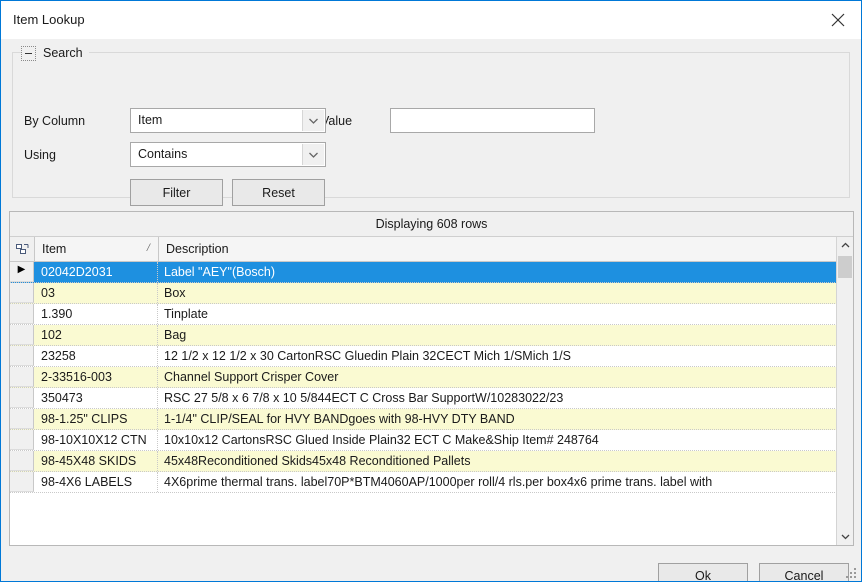 This screenshot has width=862, height=582. Describe the element at coordinates (96, 272) in the screenshot. I see `cell-item: 02042D2031` at that location.